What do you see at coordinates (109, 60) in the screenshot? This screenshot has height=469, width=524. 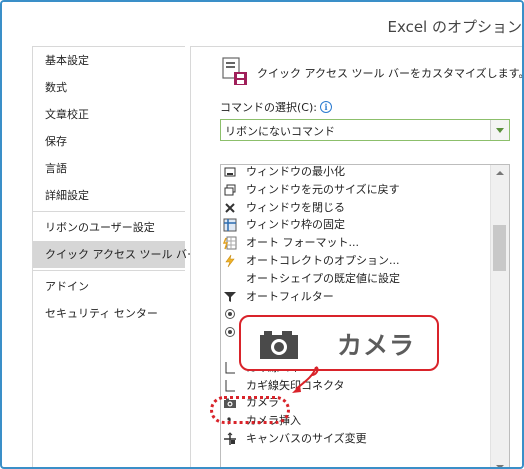 I see `sidebar-item-general: 基本設定` at bounding box center [109, 60].